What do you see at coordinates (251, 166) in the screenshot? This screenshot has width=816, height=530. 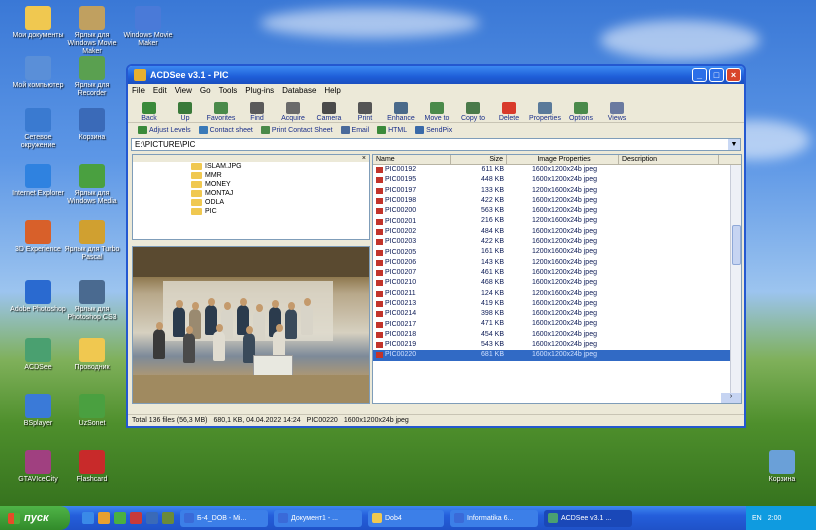 I see `tree-item: ISLAM.JPG` at bounding box center [251, 166].